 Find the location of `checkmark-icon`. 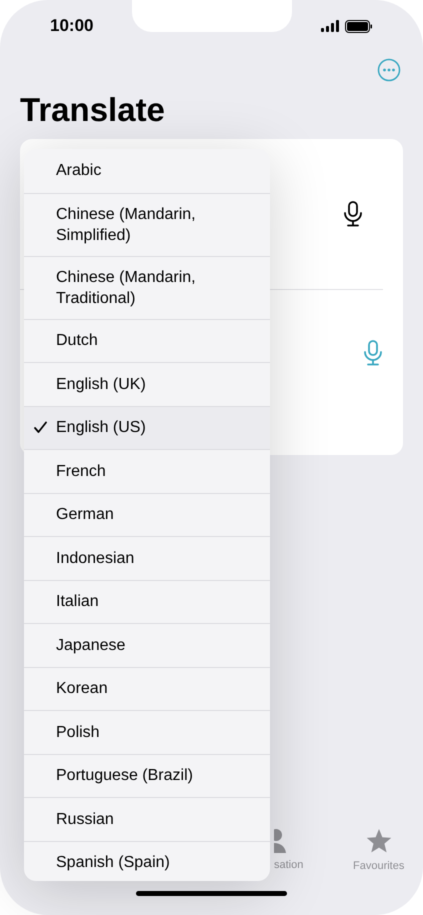

checkmark-icon is located at coordinates (40, 427).